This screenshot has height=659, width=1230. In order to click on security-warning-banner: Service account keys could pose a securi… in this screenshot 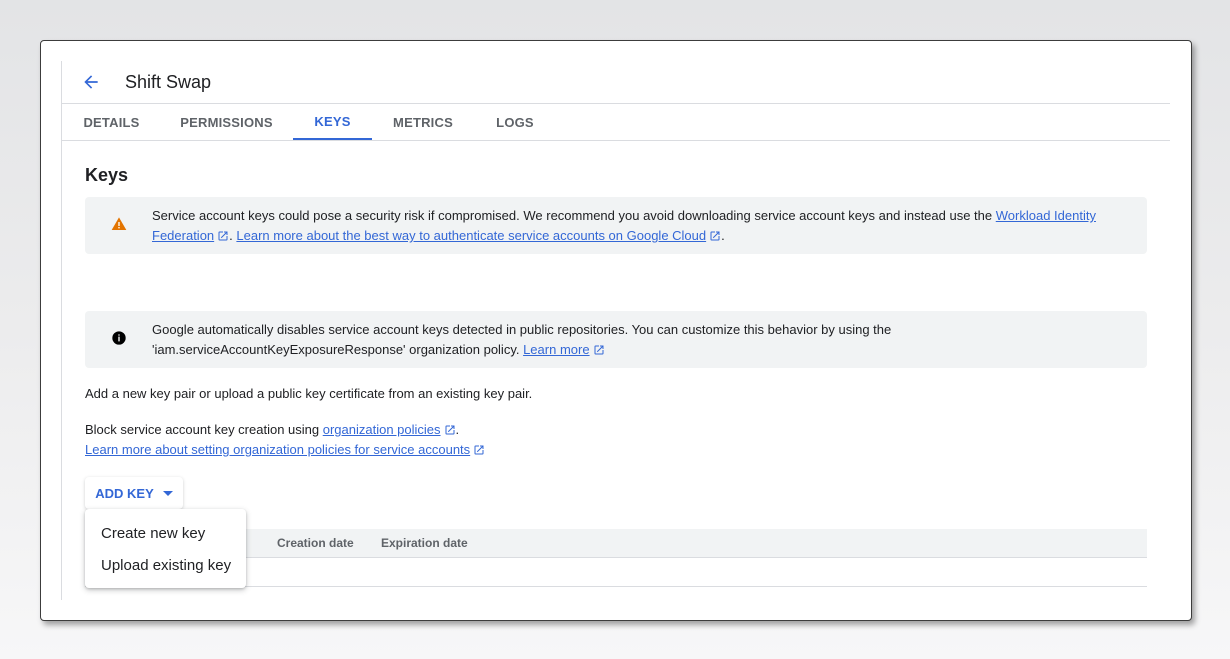, I will do `click(616, 225)`.